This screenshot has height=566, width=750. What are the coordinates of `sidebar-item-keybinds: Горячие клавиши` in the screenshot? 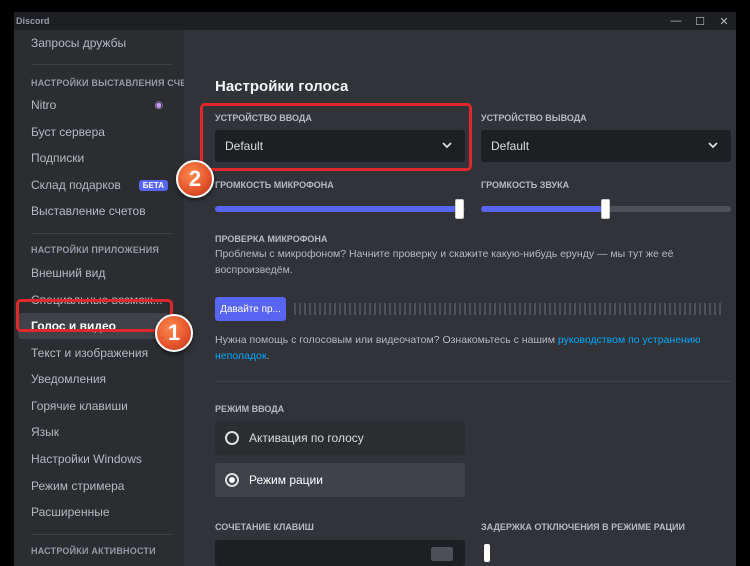 It's located at (94, 406).